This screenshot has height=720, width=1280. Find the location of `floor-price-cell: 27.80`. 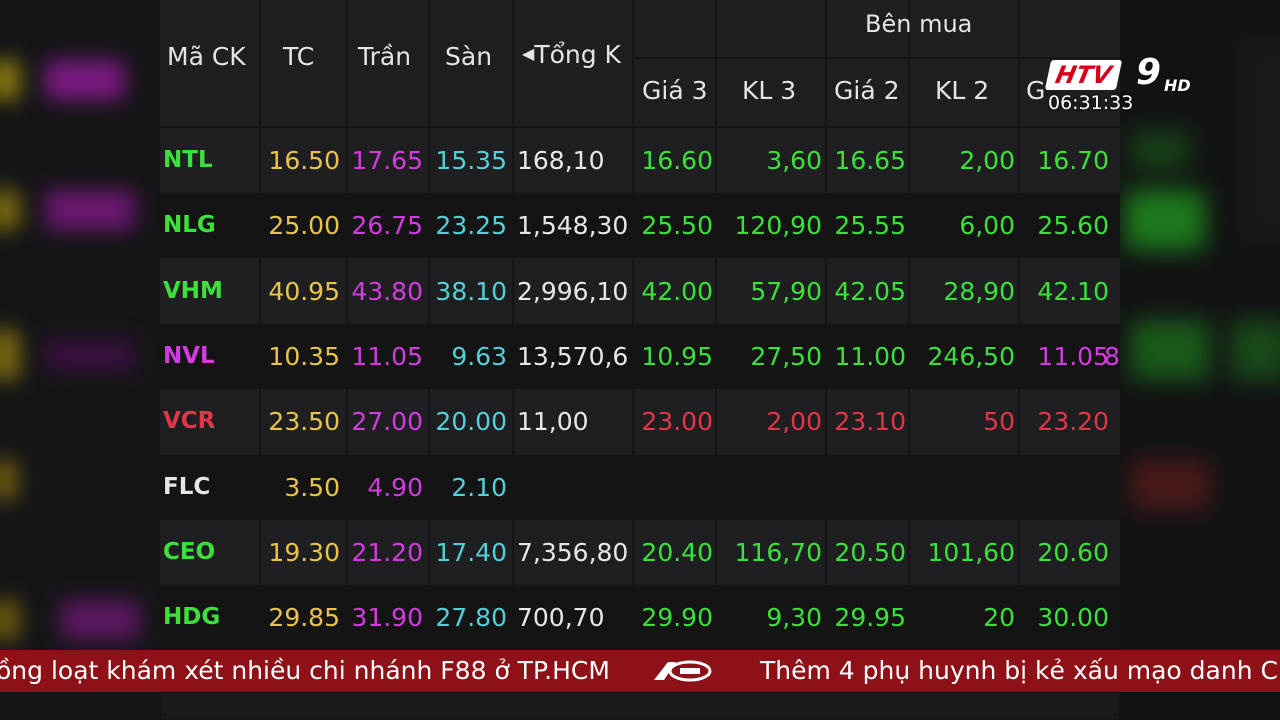

floor-price-cell: 27.80 is located at coordinates (471, 618).